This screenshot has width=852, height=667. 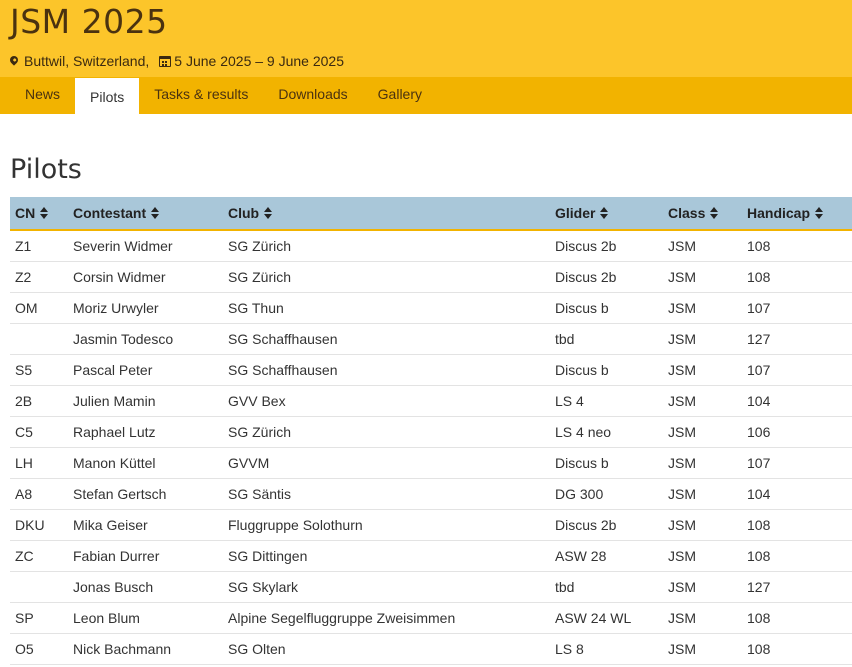 I want to click on column-header-glider: Glider, so click(x=606, y=214).